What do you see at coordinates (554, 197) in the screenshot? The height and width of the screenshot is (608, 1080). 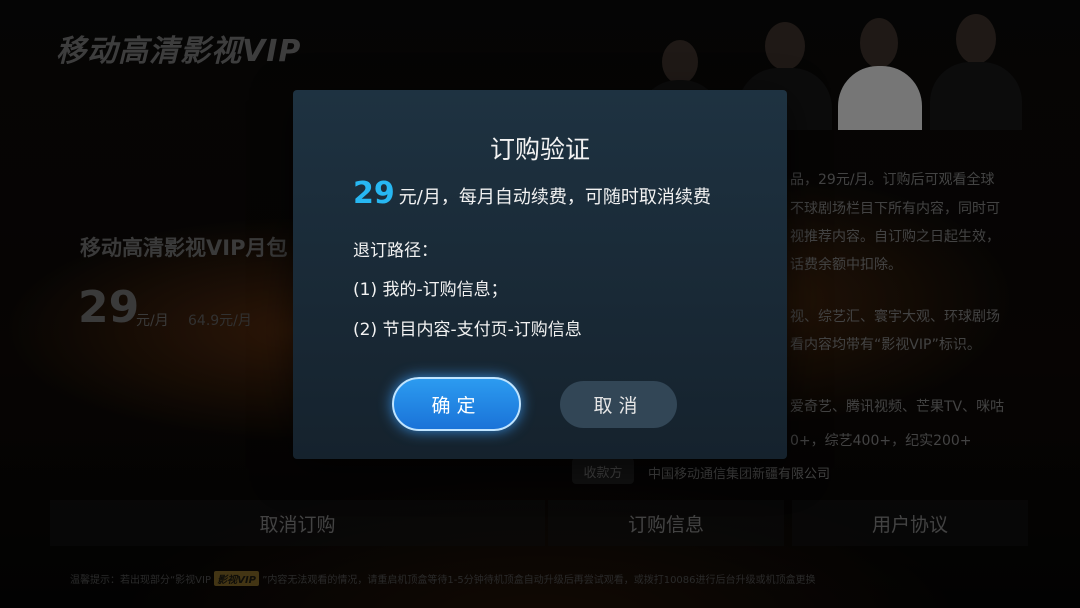 I see `dialog-price-text: 元/月，每月自动续费，可随时取消续费` at bounding box center [554, 197].